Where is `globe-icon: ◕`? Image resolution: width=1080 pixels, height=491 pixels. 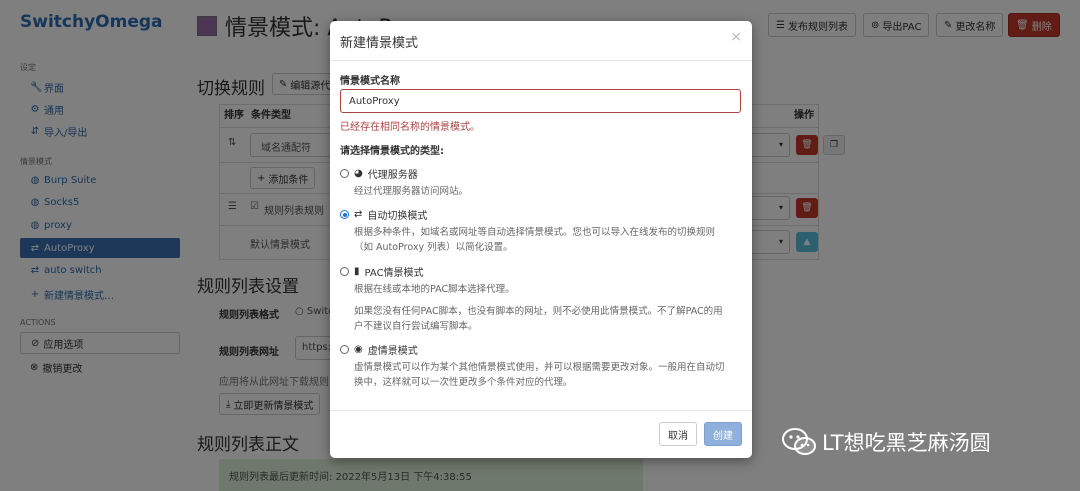 globe-icon: ◕ is located at coordinates (358, 173).